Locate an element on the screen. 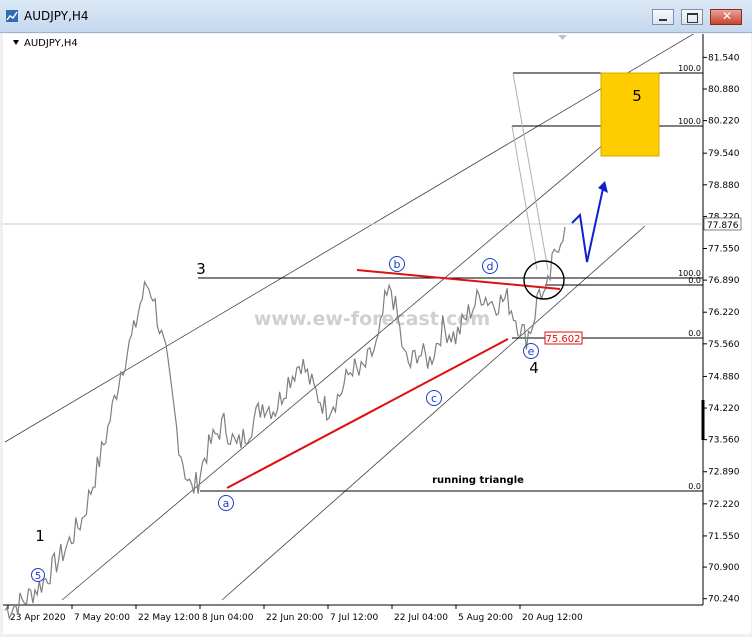 This screenshot has width=752, height=638. time-tick-label: 22 Jul 04:00 is located at coordinates (421, 618).